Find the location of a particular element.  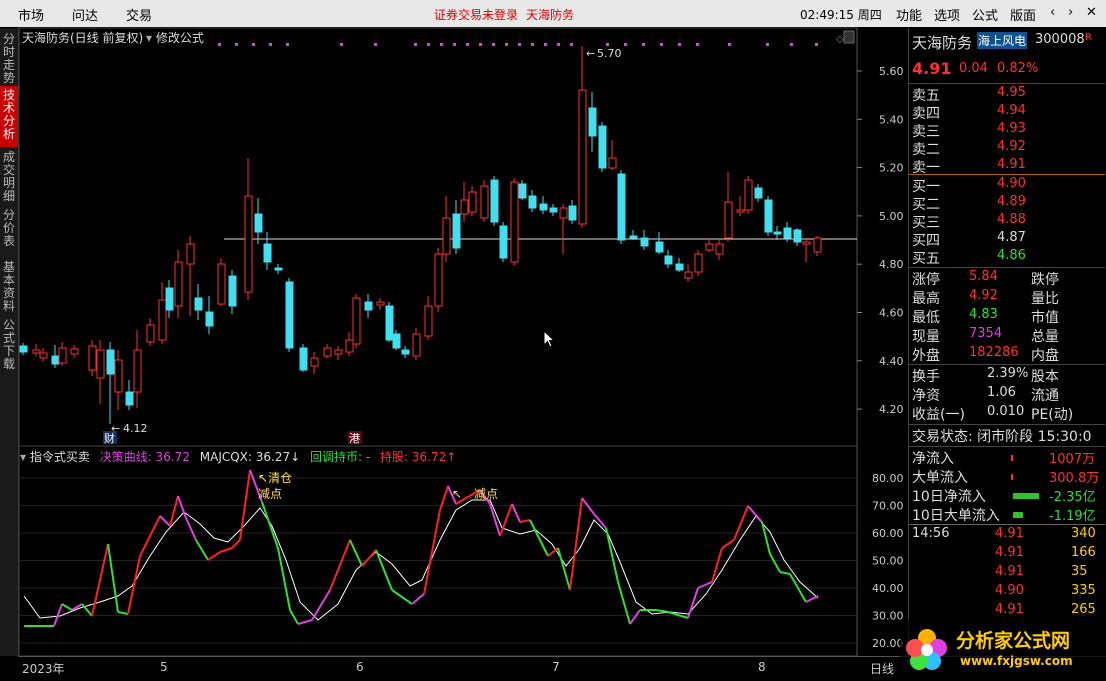

flow-row: 大单流入 300.8万 is located at coordinates (1007, 476).